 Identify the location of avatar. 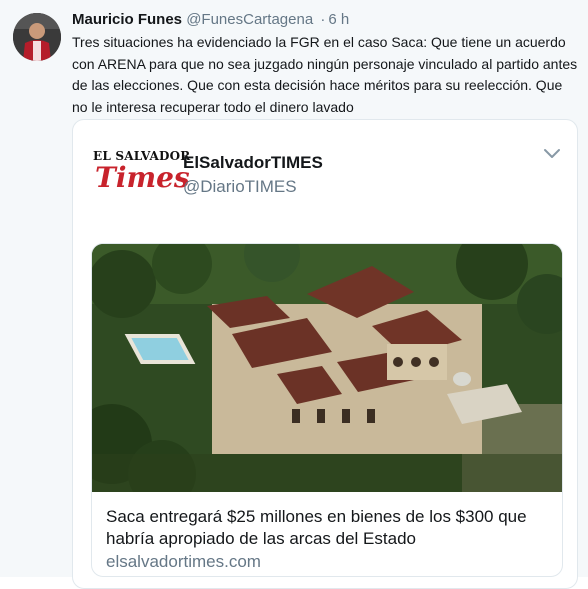
(37, 37).